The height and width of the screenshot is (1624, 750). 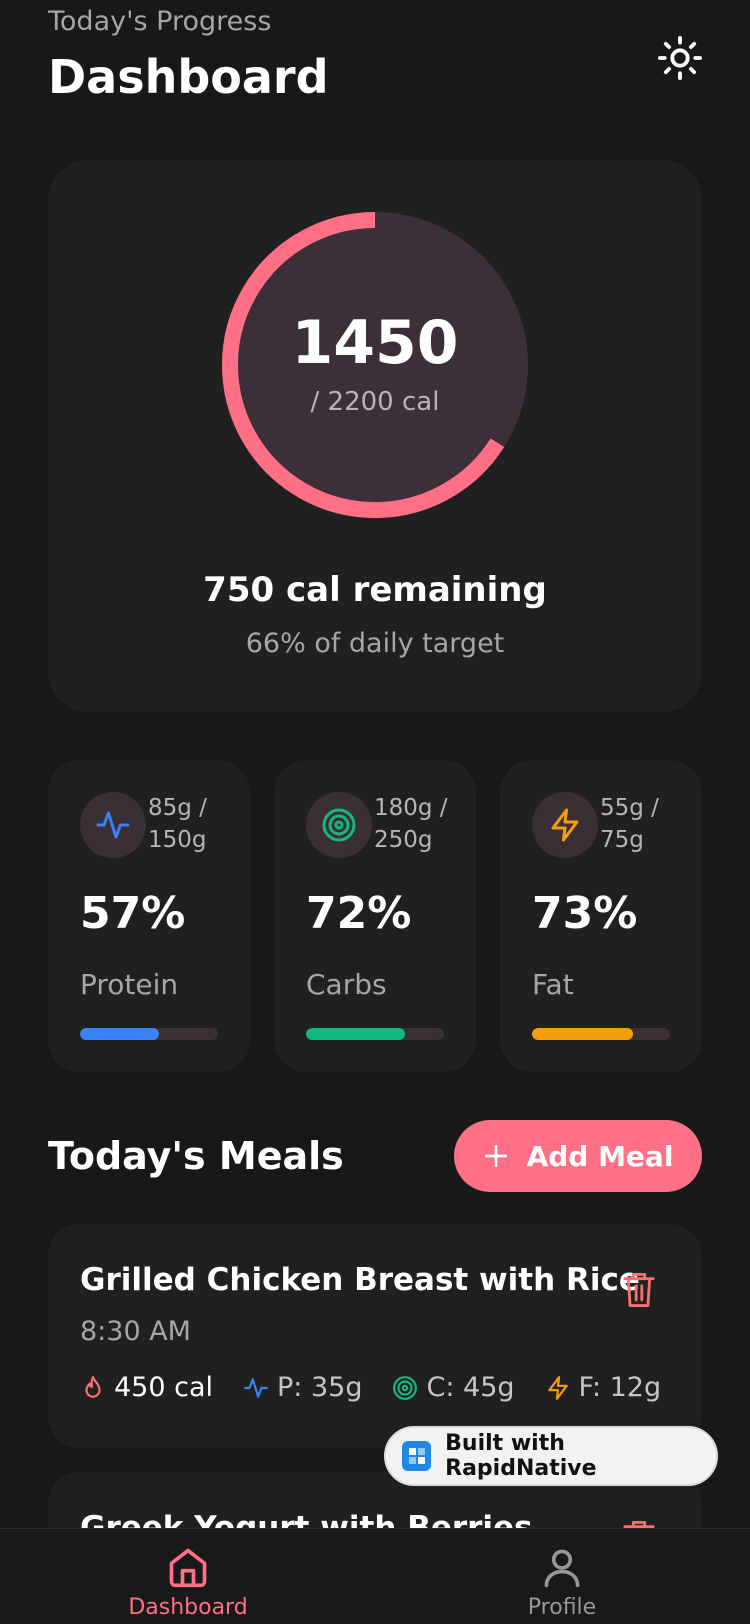 What do you see at coordinates (411, 824) in the screenshot?
I see `macro-amount: 180g / 250g` at bounding box center [411, 824].